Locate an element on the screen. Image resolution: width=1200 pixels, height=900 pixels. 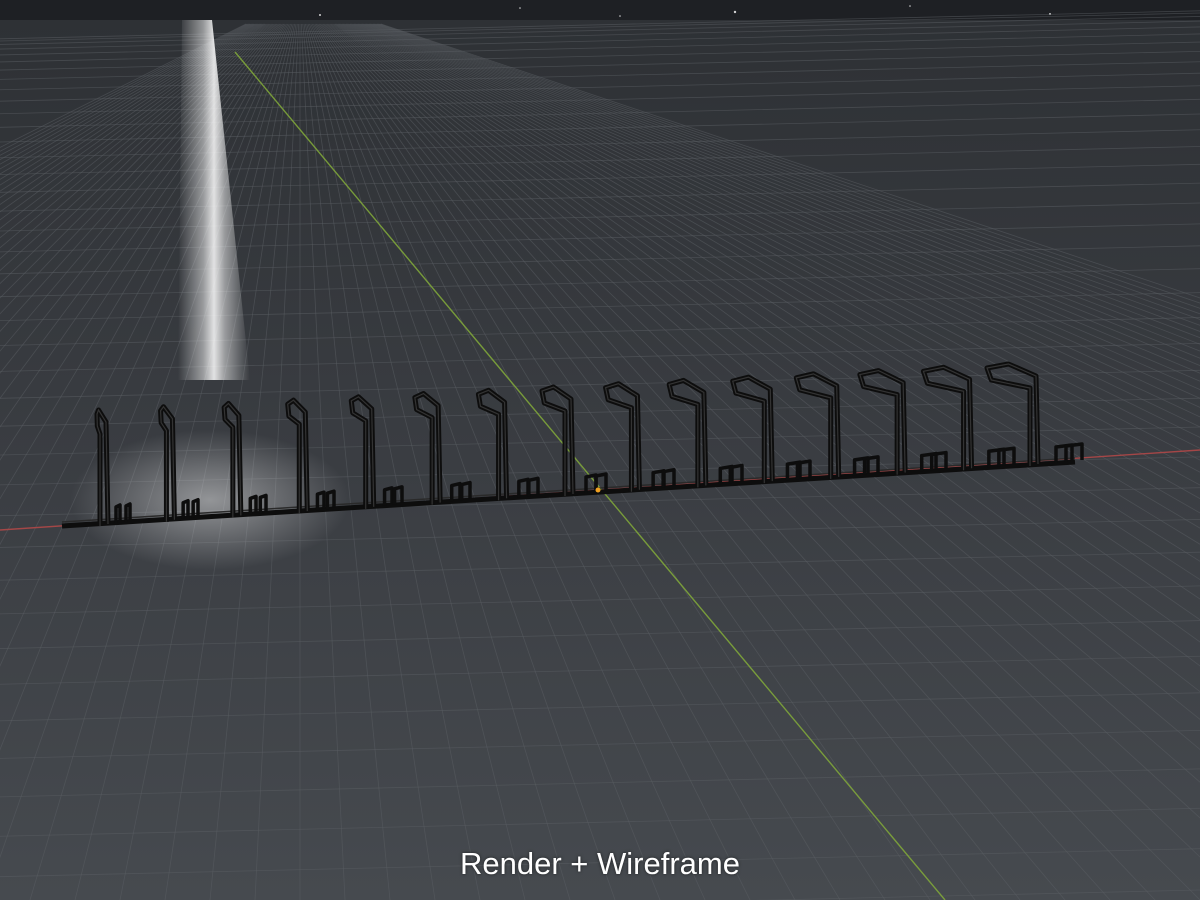
origin-point is located at coordinates (598, 490).